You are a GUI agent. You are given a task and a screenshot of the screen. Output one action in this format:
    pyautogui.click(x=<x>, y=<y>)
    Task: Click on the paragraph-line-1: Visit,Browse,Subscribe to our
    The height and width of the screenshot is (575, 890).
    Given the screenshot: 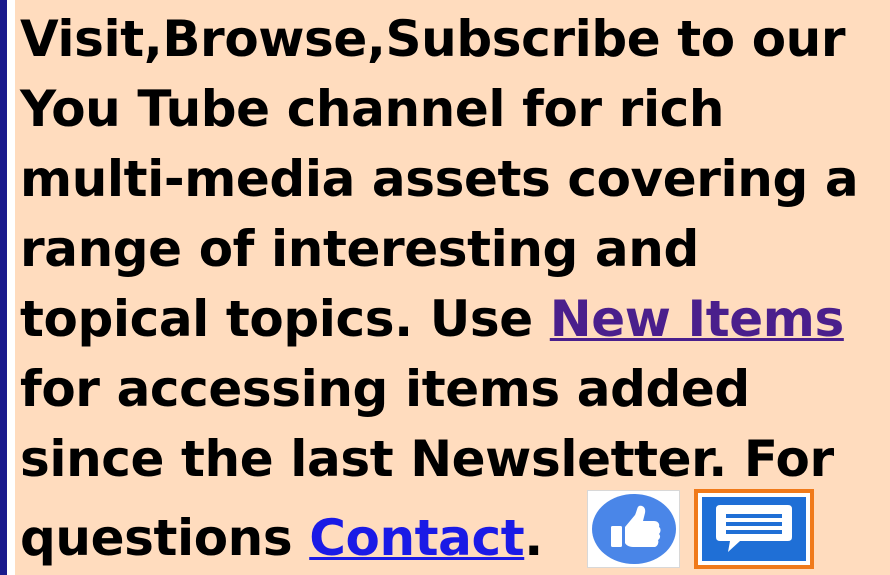 What is the action you would take?
    pyautogui.click(x=433, y=39)
    